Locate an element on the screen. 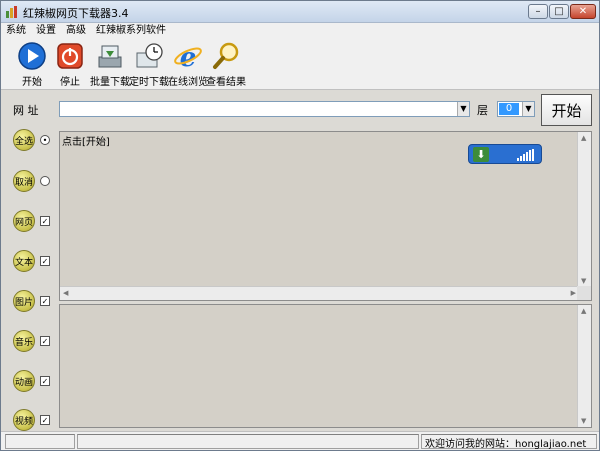 This screenshot has height=451, width=600. layer-label: 层 is located at coordinates (482, 110).